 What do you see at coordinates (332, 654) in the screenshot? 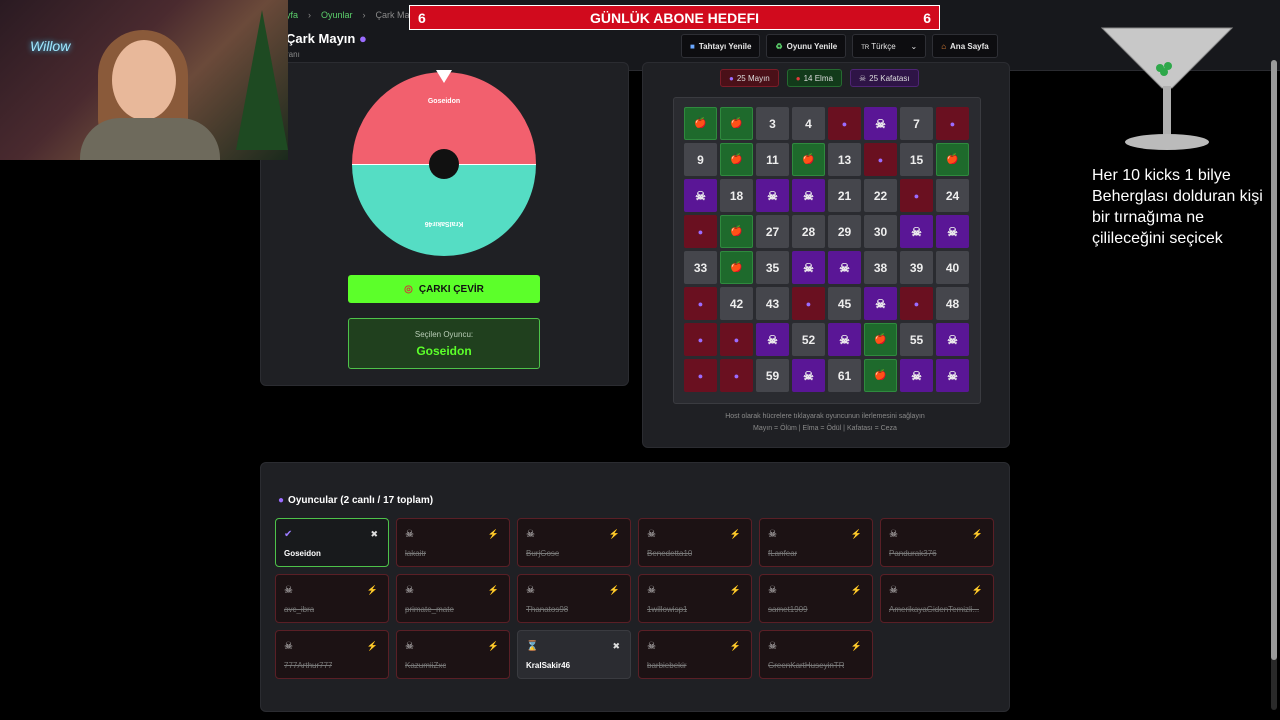
I see `player-card: ☠ ⚡ 777Arthur777` at bounding box center [332, 654].